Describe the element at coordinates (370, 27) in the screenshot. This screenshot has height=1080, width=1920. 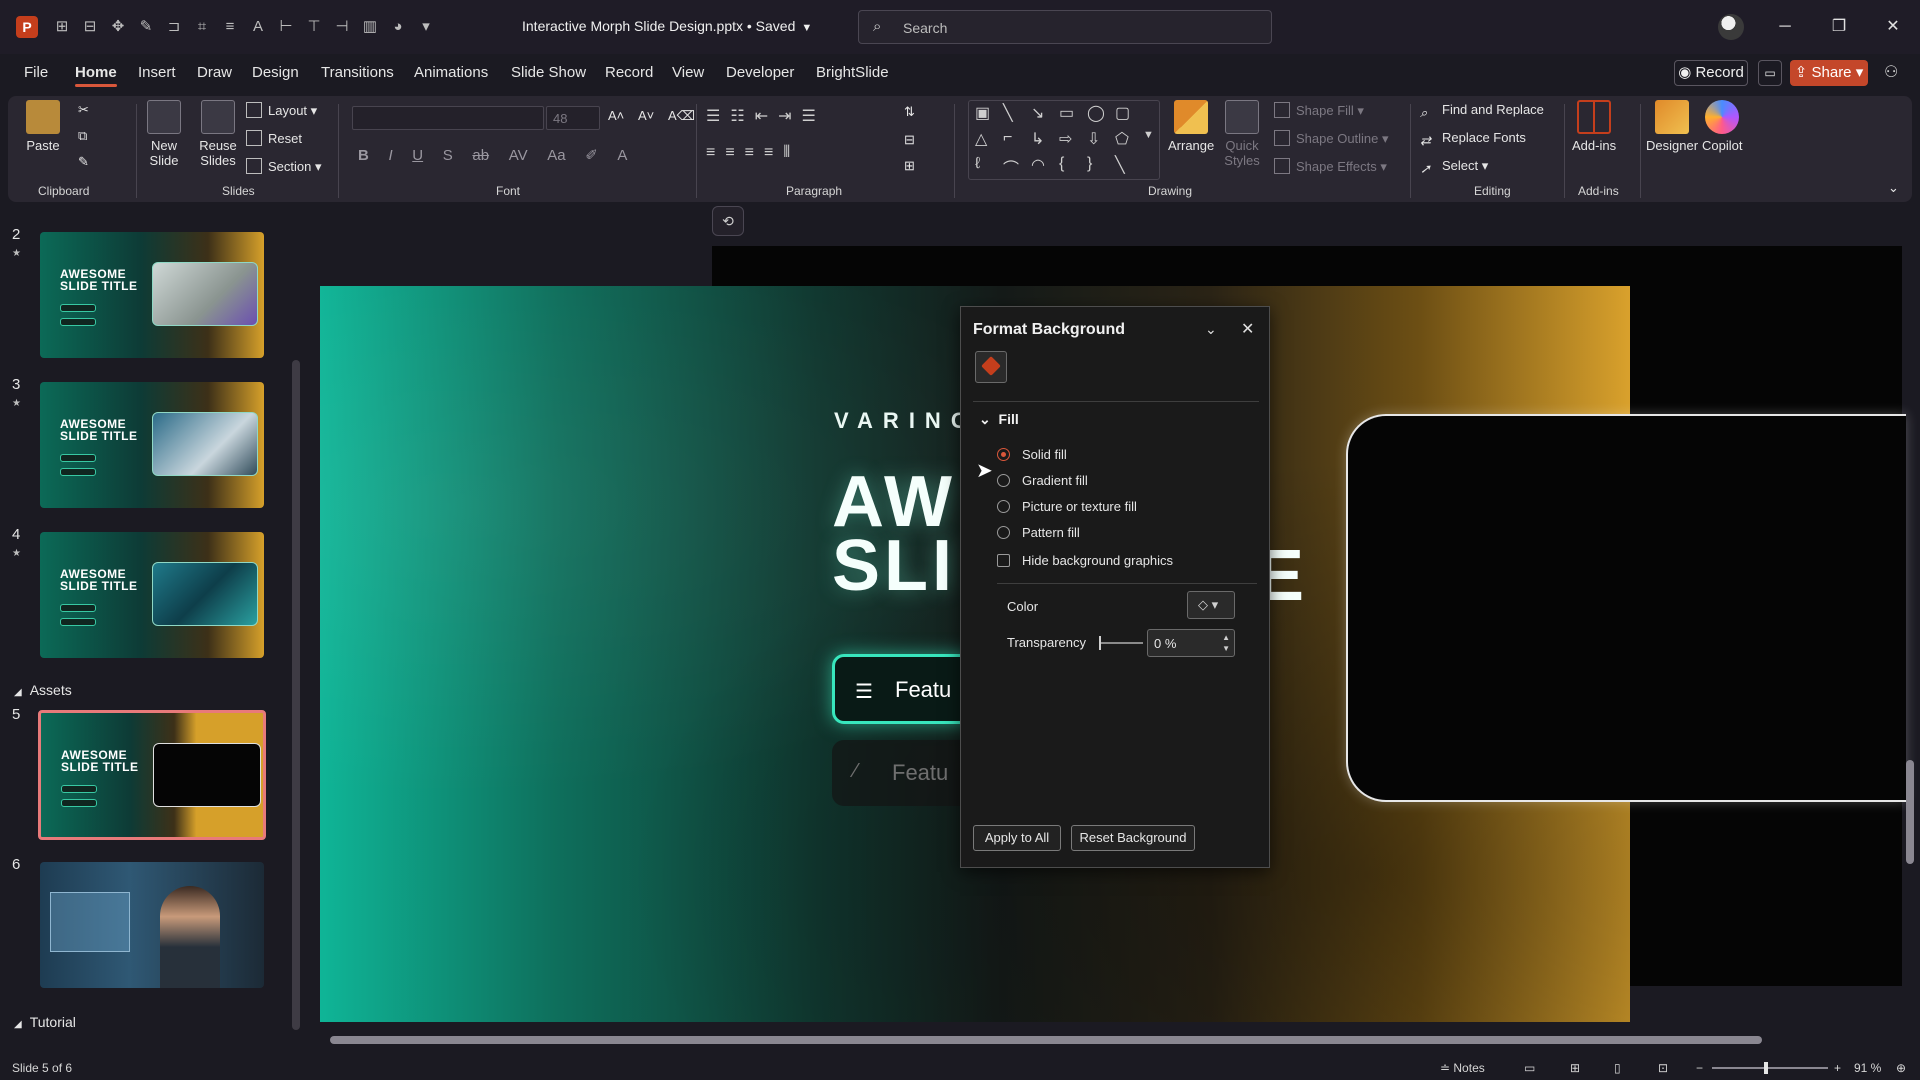
I see `chart-icon: ▥` at that location.